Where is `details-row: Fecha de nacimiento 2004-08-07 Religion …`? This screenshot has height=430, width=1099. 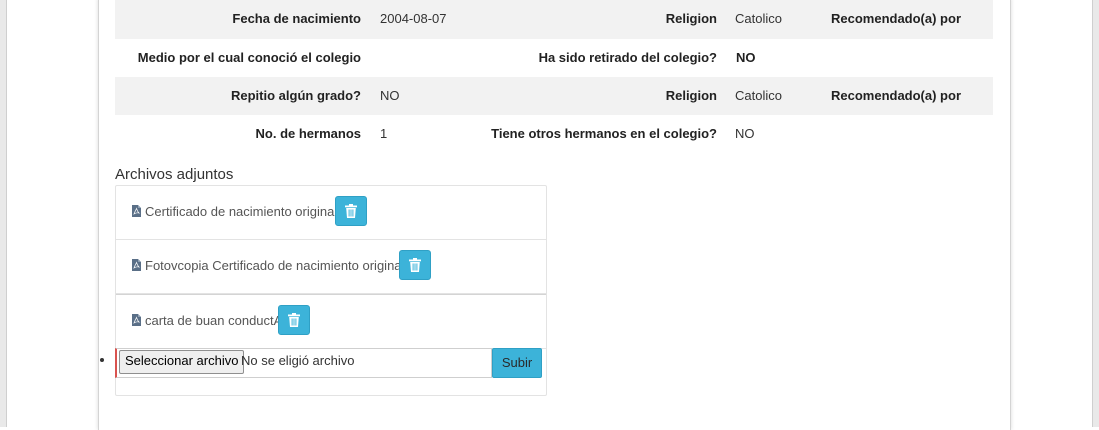 details-row: Fecha de nacimiento 2004-08-07 Religion … is located at coordinates (554, 20).